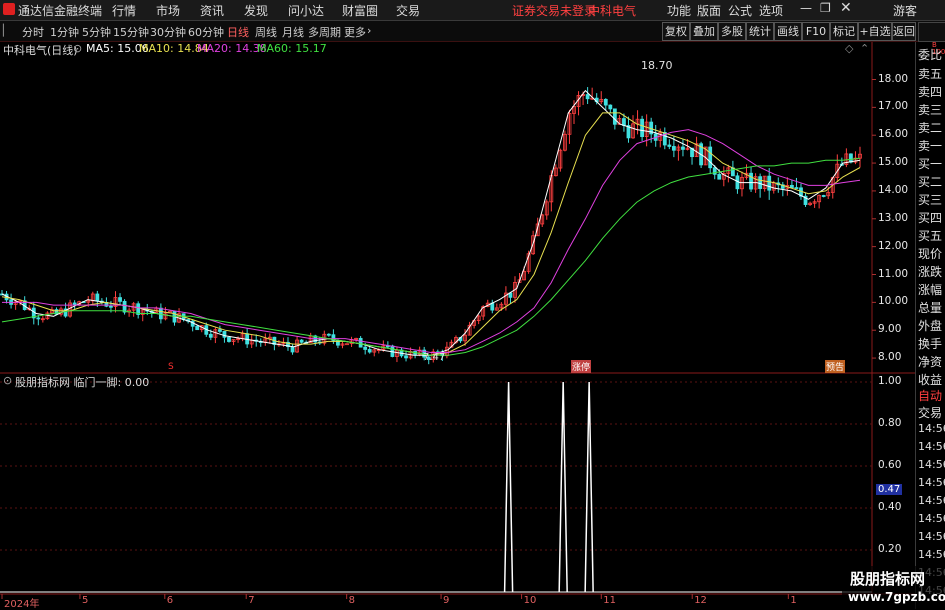  Describe the element at coordinates (890, 507) in the screenshot. I see `indicator-y-tick-label: 0.40` at that location.